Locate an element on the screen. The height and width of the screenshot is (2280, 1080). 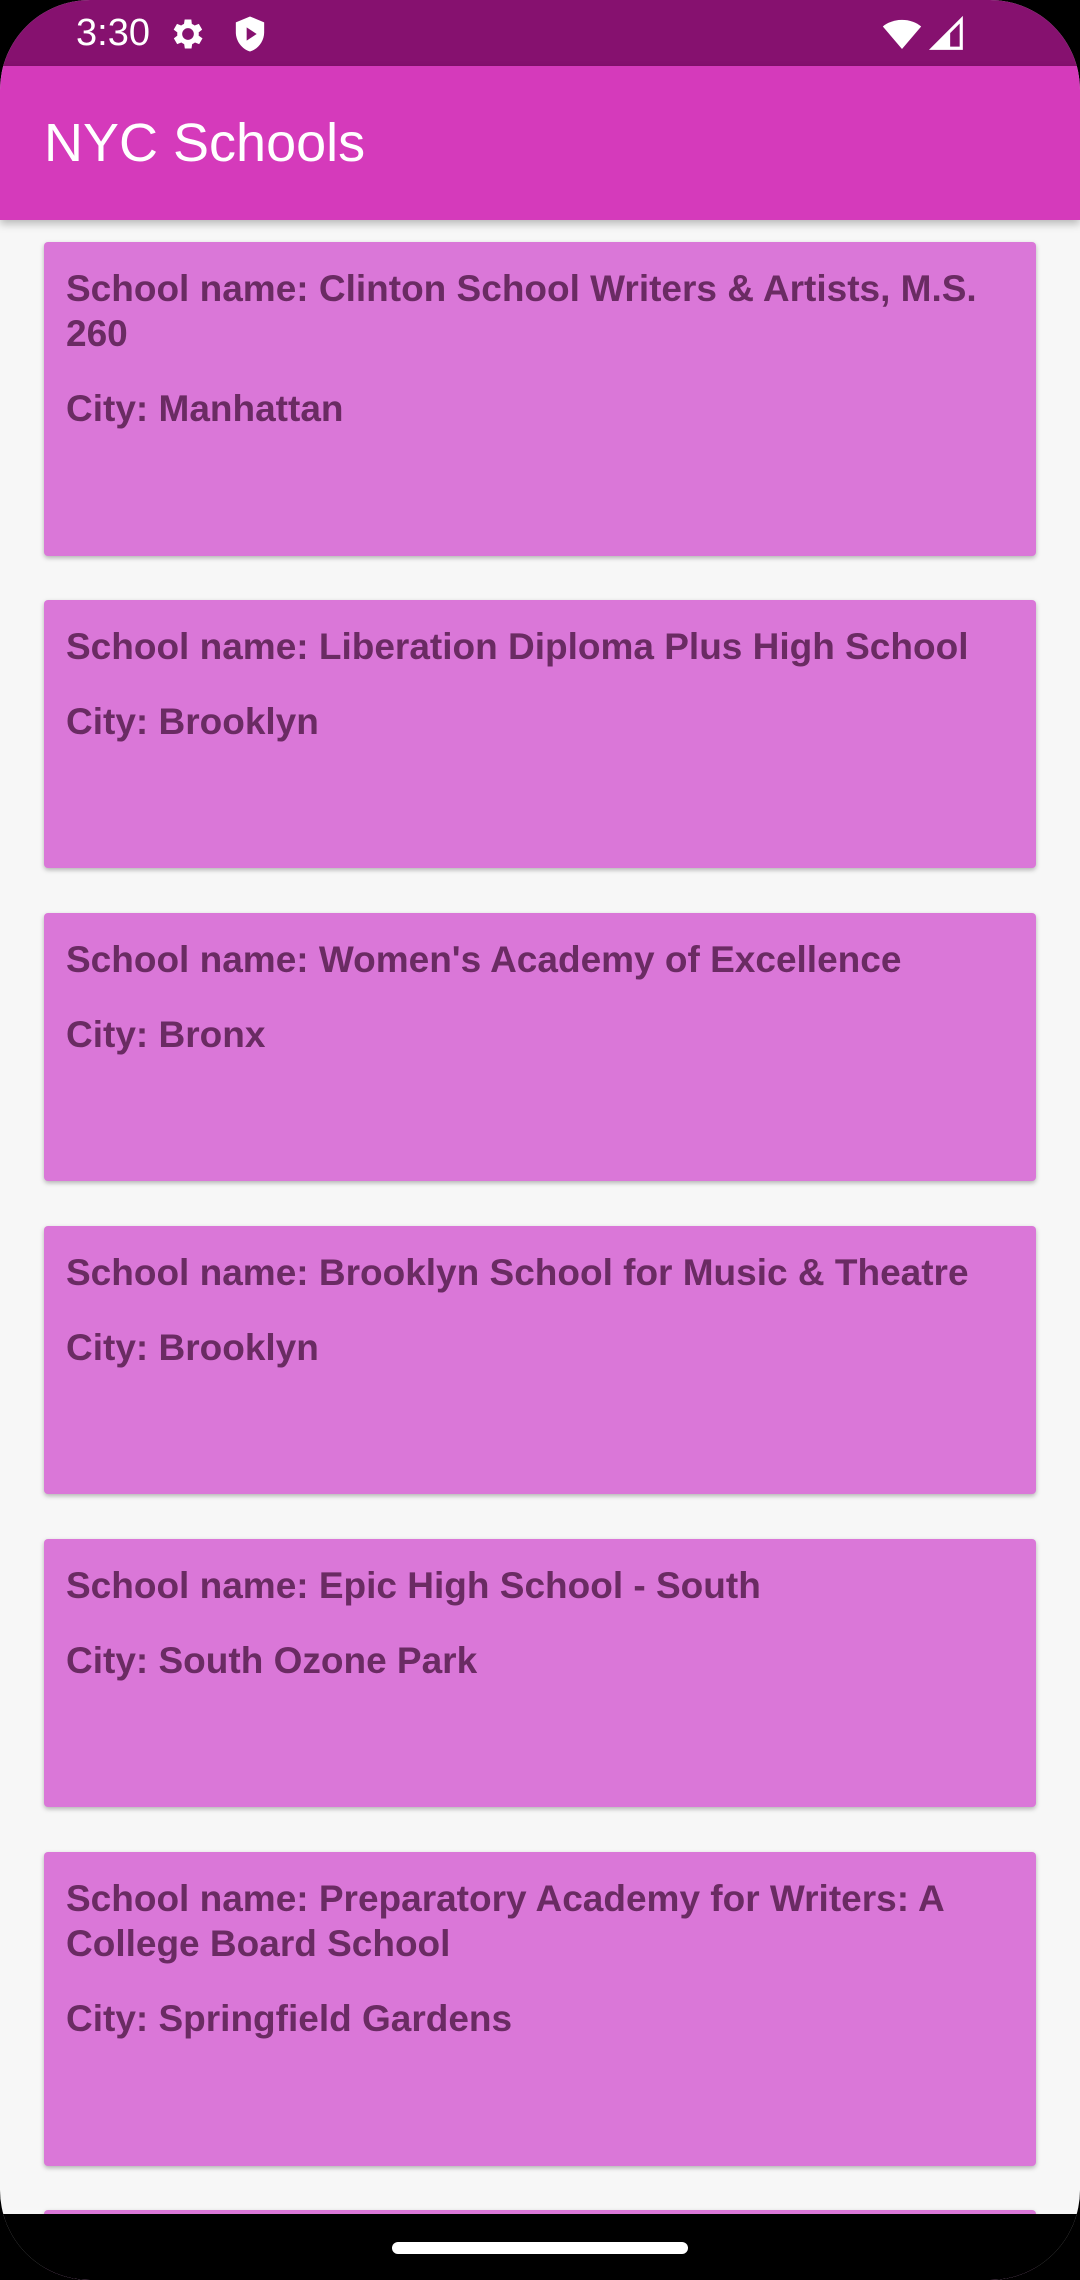
wifi-icon is located at coordinates (902, 34).